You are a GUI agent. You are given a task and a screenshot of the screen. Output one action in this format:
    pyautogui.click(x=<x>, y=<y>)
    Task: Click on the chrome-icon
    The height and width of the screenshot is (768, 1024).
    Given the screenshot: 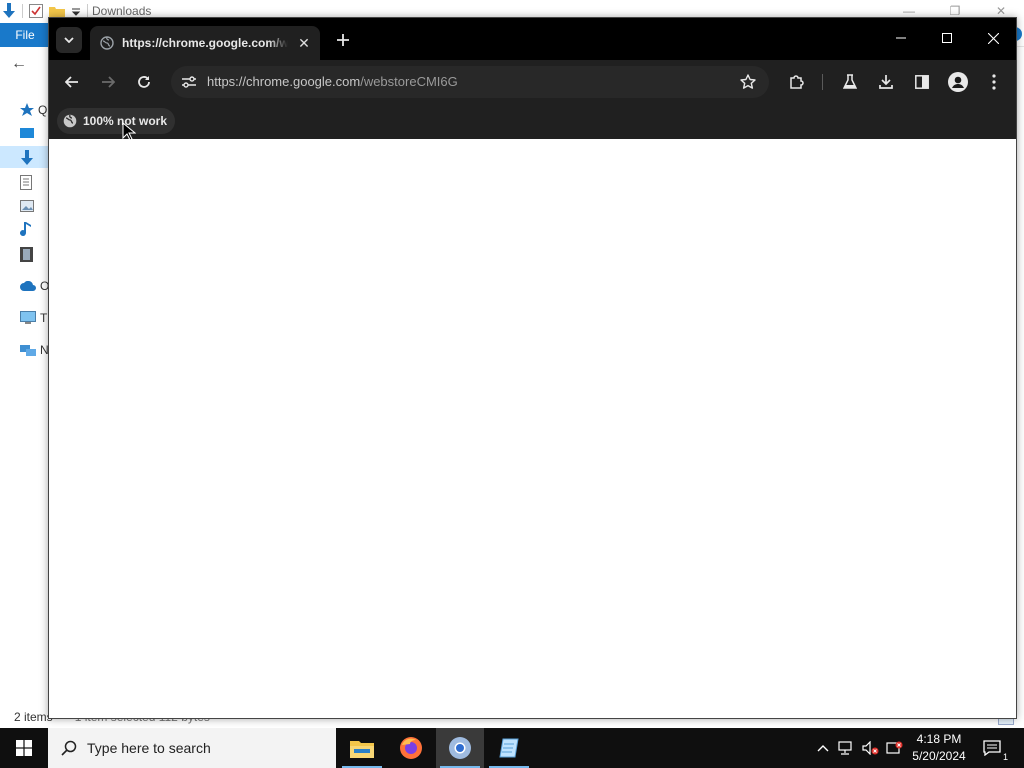 What is the action you would take?
    pyautogui.click(x=460, y=748)
    